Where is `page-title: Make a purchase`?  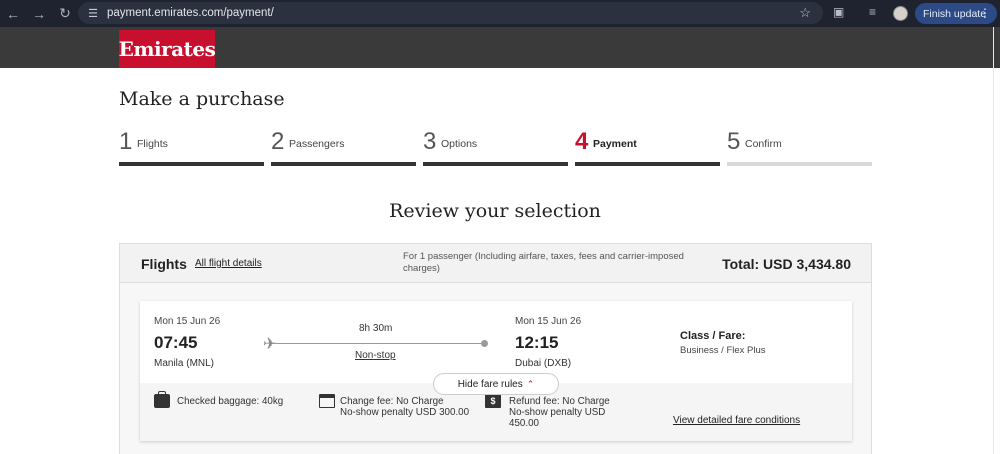
page-title: Make a purchase is located at coordinates (202, 99).